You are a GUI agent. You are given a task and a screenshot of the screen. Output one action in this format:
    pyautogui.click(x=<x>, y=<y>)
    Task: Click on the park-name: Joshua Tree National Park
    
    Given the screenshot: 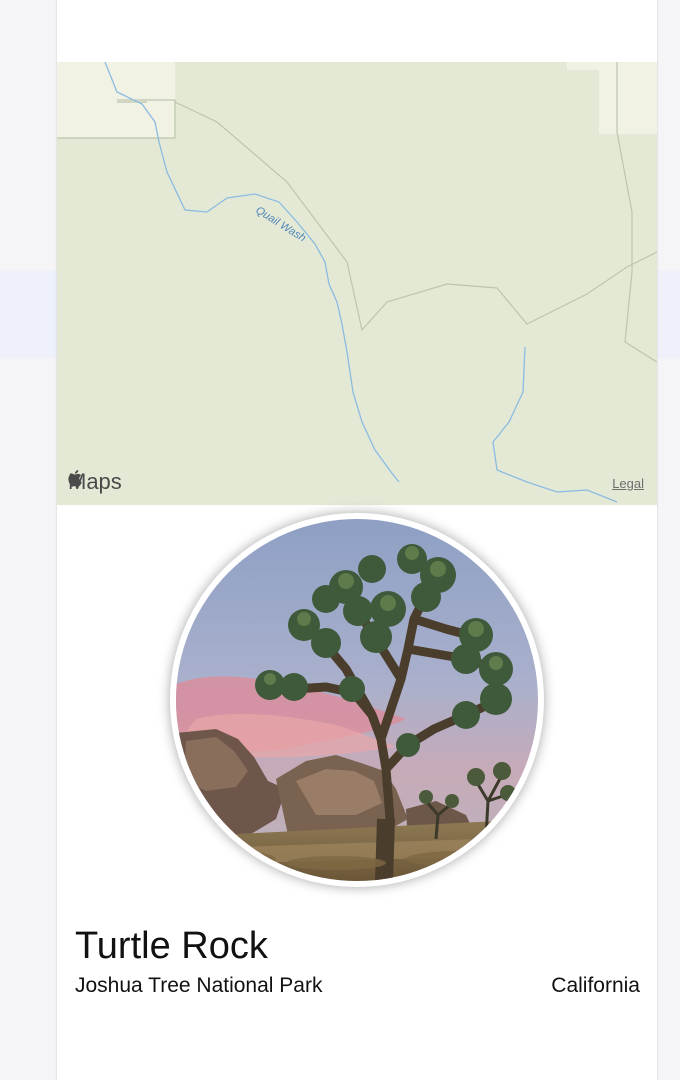 What is the action you would take?
    pyautogui.click(x=199, y=985)
    